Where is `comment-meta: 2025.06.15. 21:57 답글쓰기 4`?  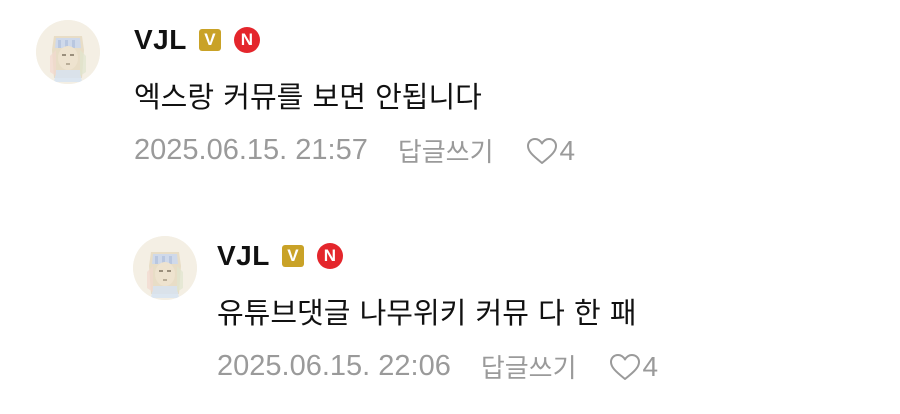
comment-meta: 2025.06.15. 21:57 답글쓰기 4 is located at coordinates (354, 150).